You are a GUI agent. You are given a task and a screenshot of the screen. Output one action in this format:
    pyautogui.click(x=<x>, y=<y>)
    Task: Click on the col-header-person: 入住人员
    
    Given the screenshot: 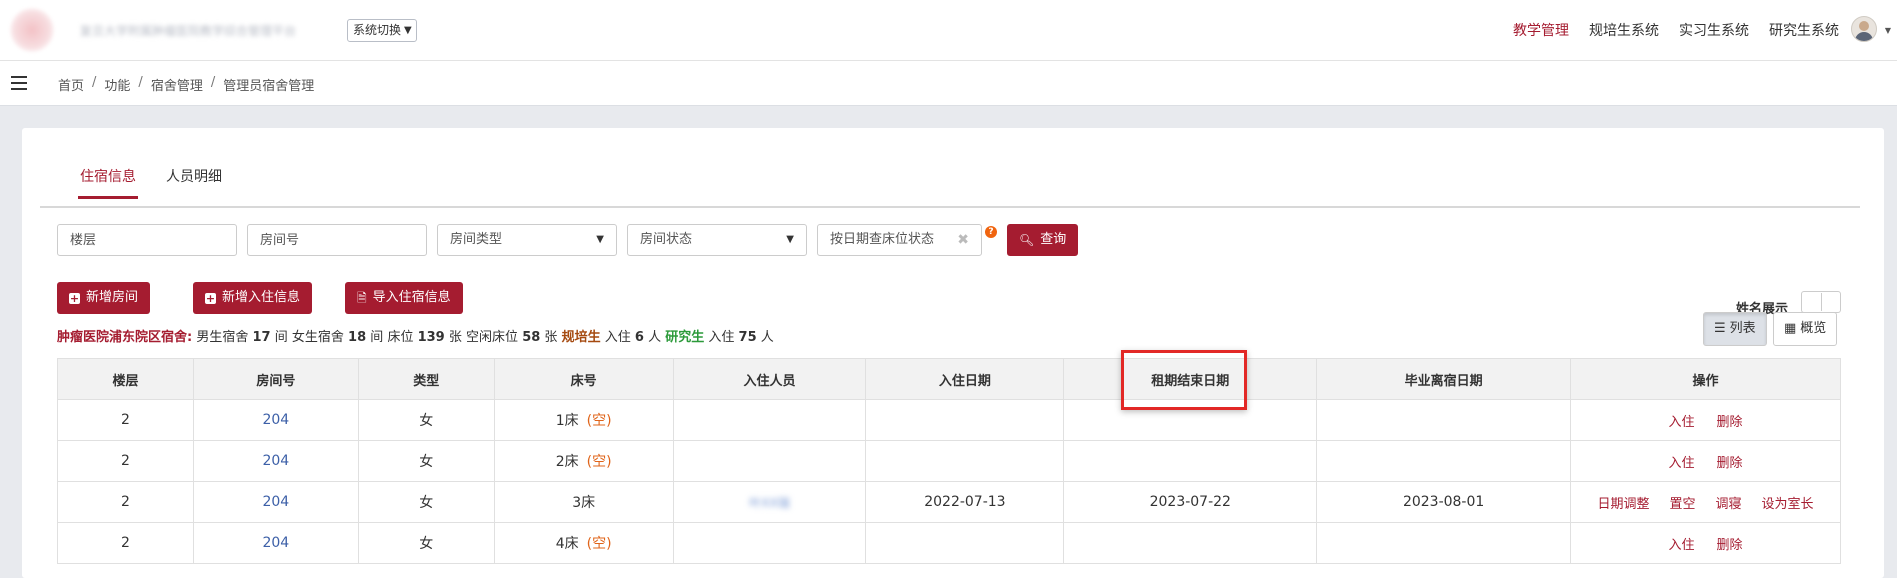 What is the action you would take?
    pyautogui.click(x=769, y=379)
    